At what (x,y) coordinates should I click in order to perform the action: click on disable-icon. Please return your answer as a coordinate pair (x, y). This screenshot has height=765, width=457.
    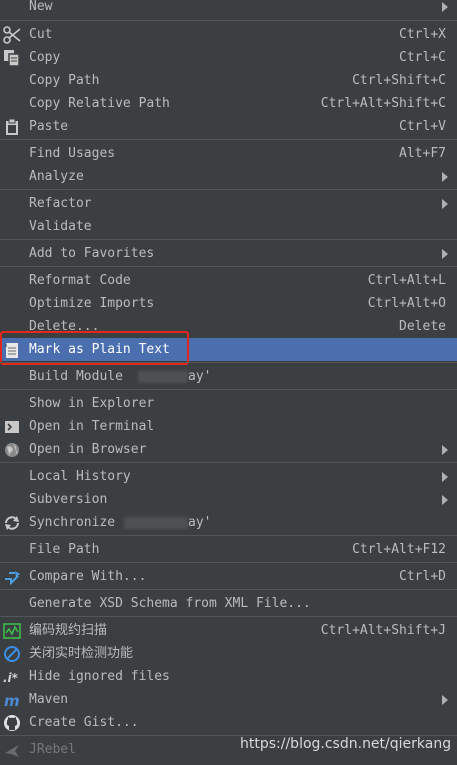
    Looking at the image, I should click on (12, 654).